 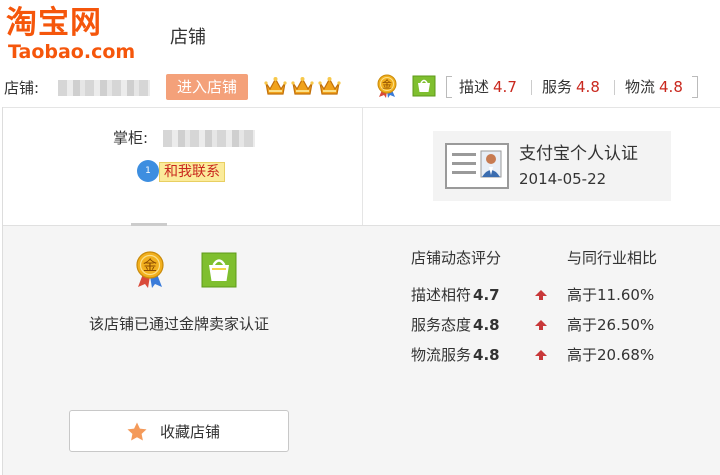 What do you see at coordinates (611, 325) in the screenshot?
I see `dsr-item-compare: 高于26.50%` at bounding box center [611, 325].